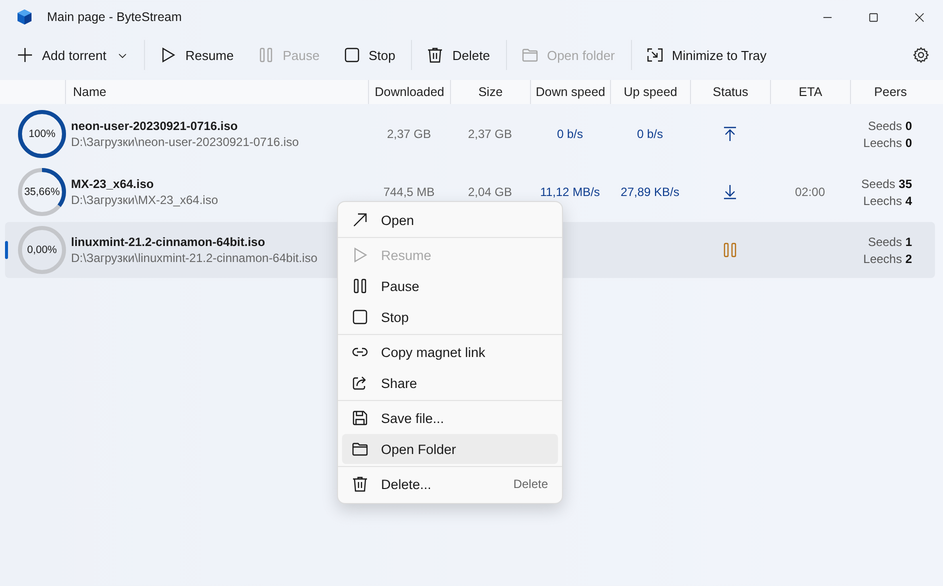 Image resolution: width=943 pixels, height=586 pixels. I want to click on seeds-count: Seeds 35, so click(886, 183).